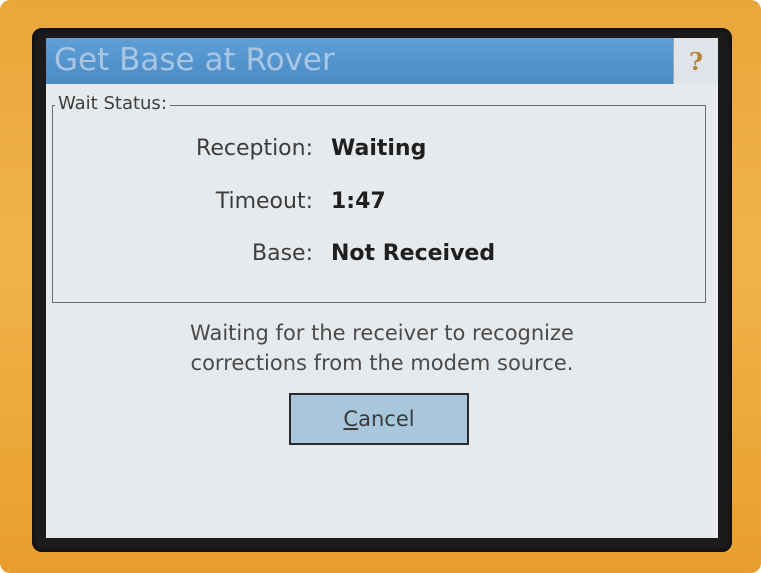 The image size is (761, 573). Describe the element at coordinates (386, 419) in the screenshot. I see `cancel-label: ancel` at that location.